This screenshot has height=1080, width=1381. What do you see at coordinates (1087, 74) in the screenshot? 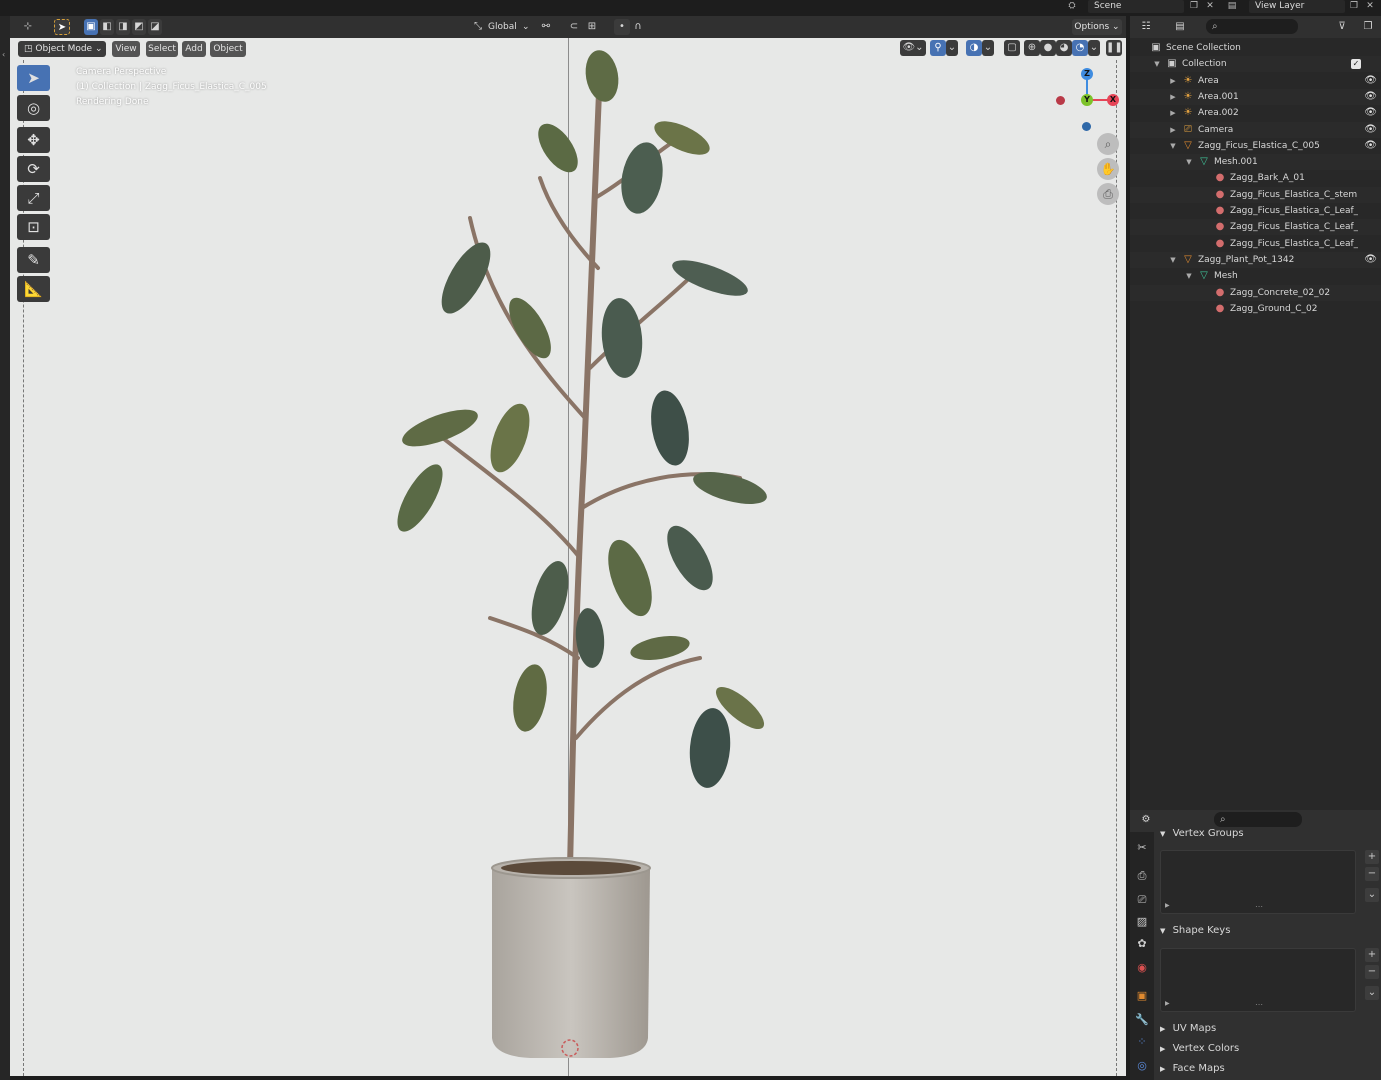
I see `gizmo-z-icon: Z` at bounding box center [1087, 74].